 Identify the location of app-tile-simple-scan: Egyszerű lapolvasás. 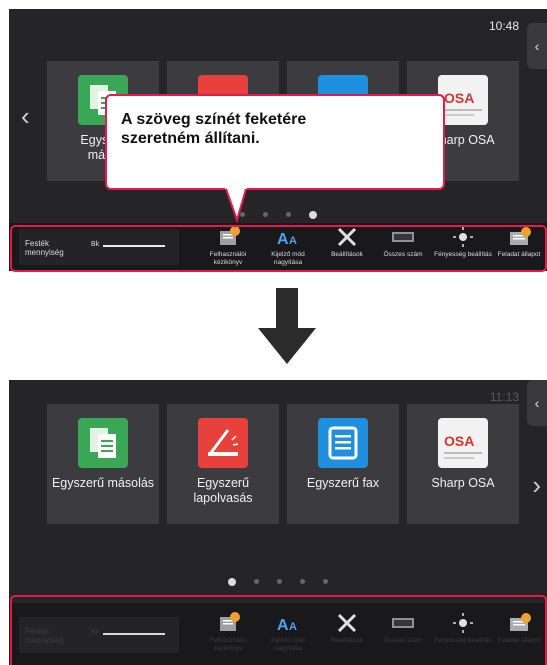
(223, 464).